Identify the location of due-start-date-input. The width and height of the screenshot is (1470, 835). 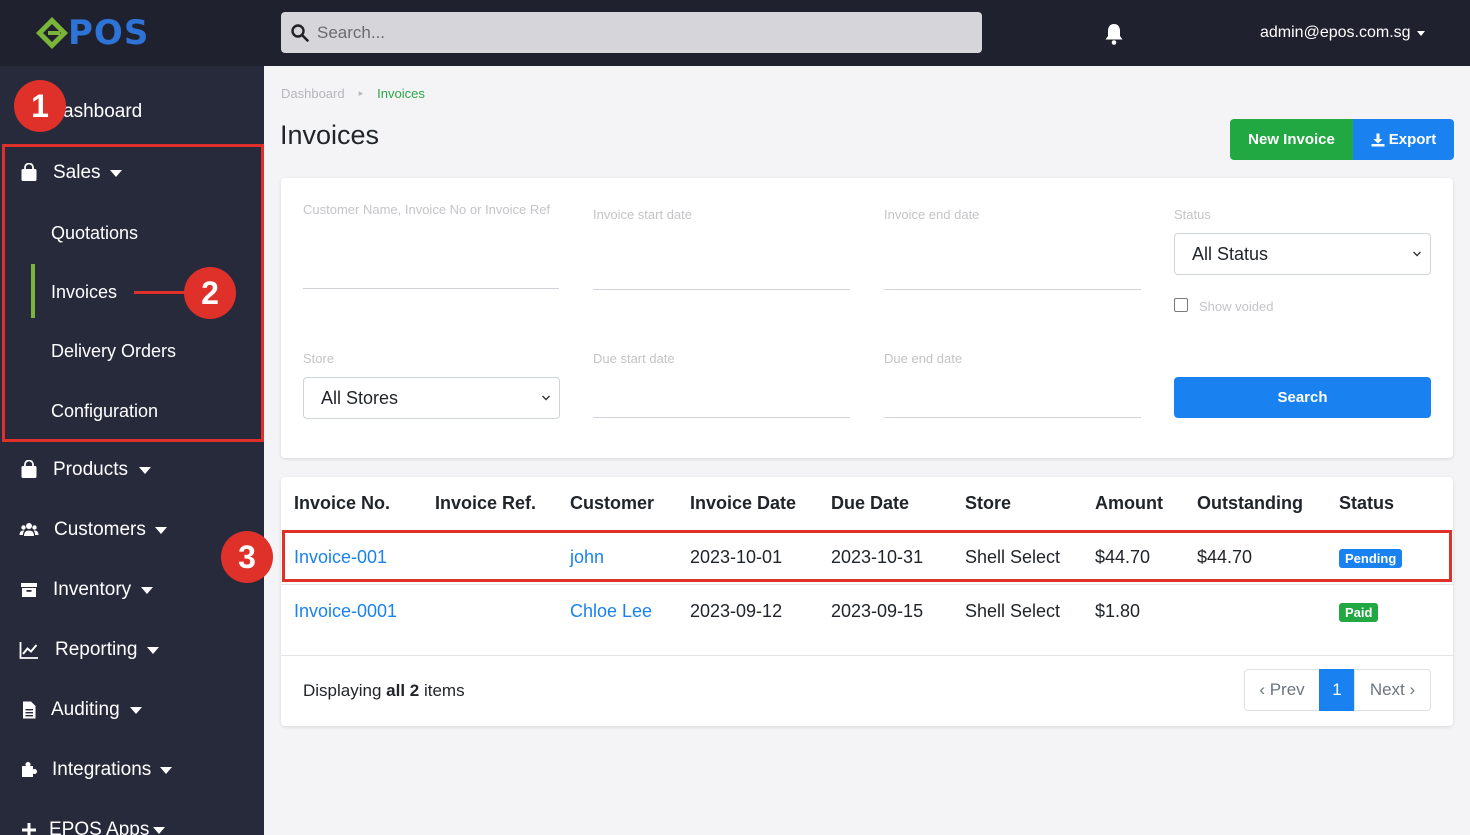
(721, 417).